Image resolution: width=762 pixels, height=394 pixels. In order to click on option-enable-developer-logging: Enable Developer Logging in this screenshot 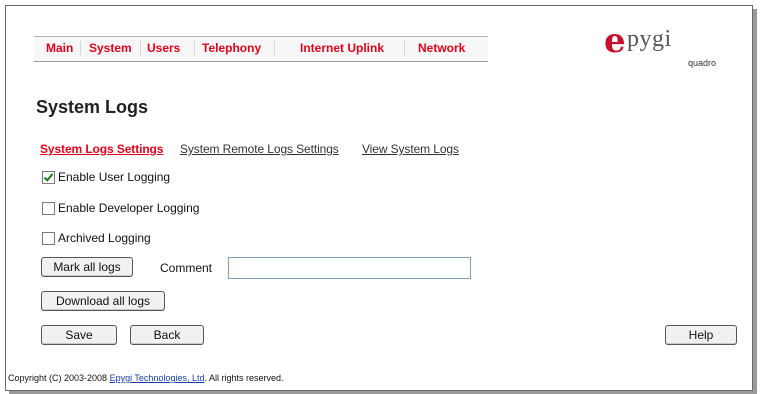, I will do `click(120, 208)`.